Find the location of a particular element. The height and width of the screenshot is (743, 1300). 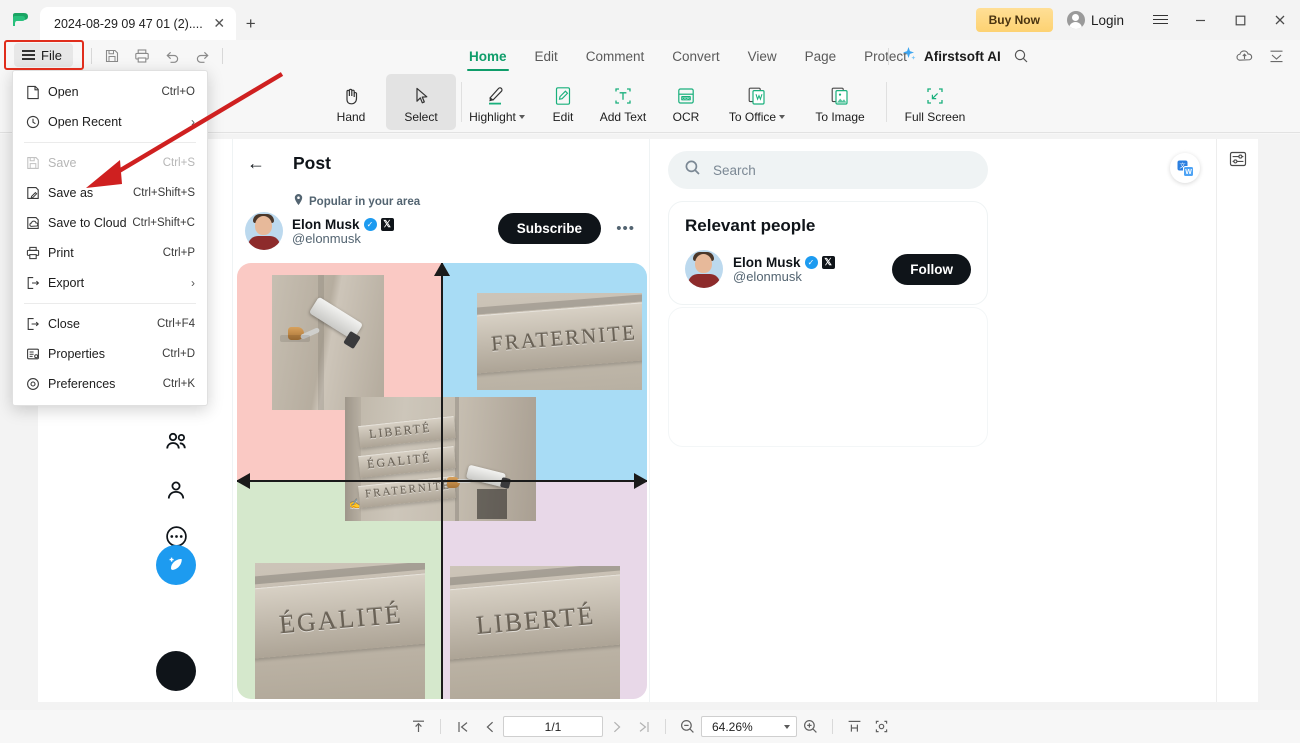

hand-tool-button: Hand is located at coordinates (351, 102).